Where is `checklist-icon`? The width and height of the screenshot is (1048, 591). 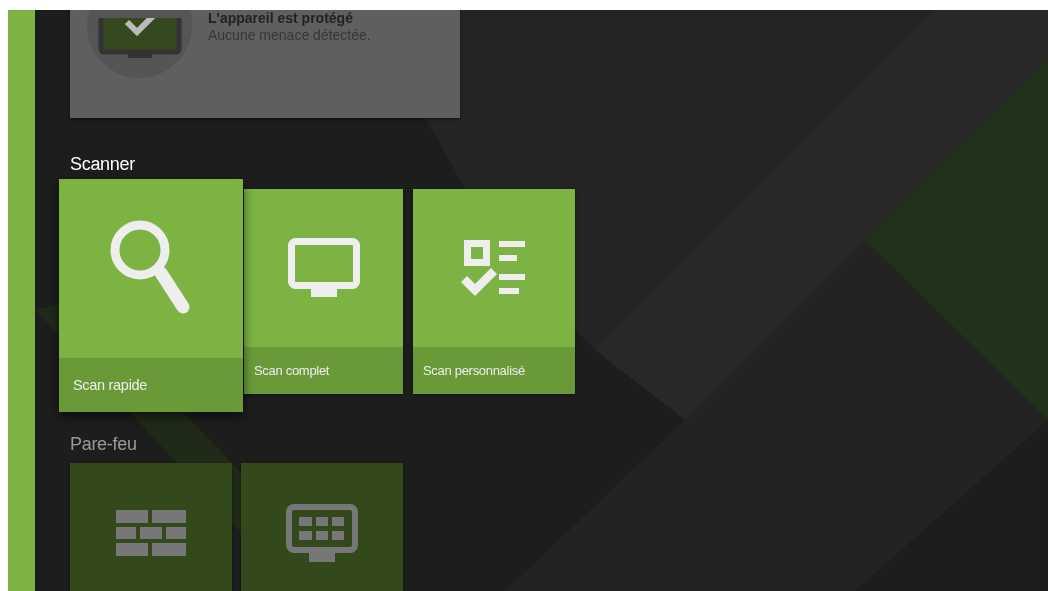 checklist-icon is located at coordinates (494, 268).